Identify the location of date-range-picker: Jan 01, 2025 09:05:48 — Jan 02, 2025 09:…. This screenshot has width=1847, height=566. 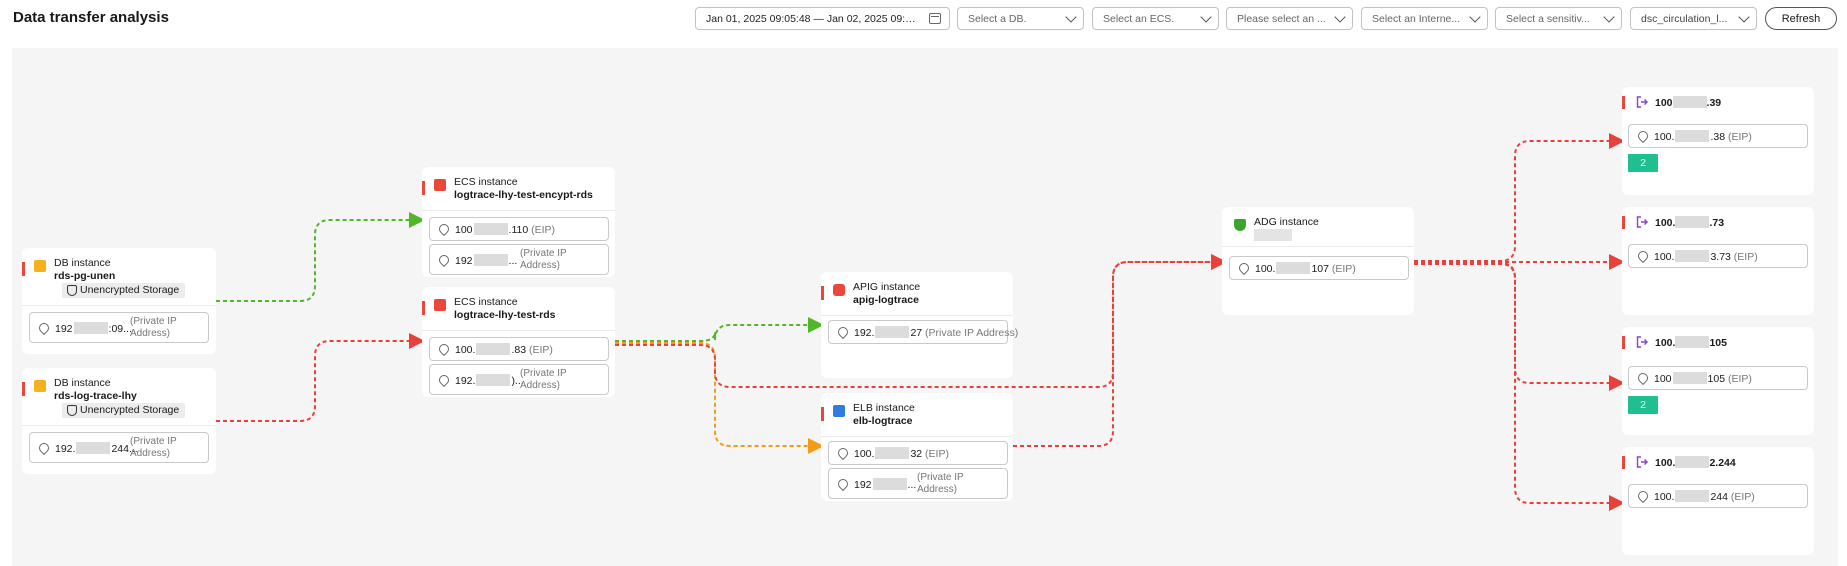
(822, 18).